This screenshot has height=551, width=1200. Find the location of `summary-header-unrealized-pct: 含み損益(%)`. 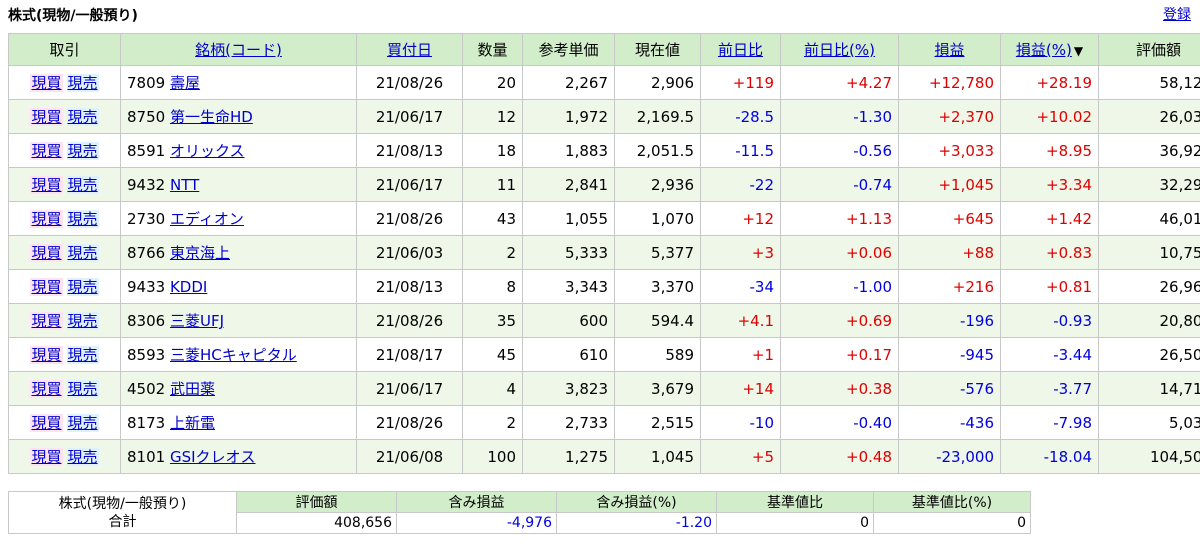

summary-header-unrealized-pct: 含み損益(%) is located at coordinates (636, 502).